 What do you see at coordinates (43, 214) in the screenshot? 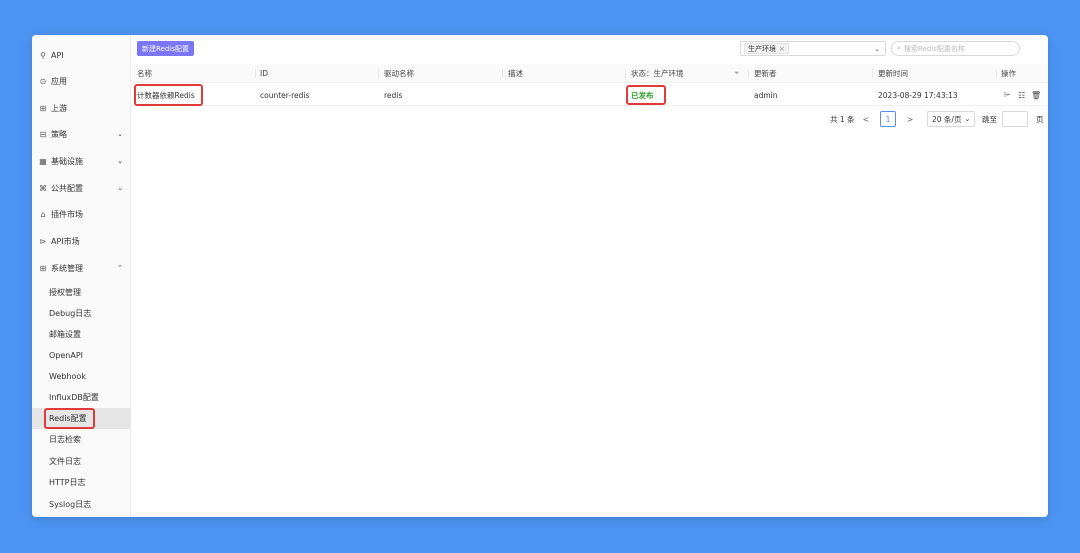
I see `plugin-market-icon: ⌂` at bounding box center [43, 214].